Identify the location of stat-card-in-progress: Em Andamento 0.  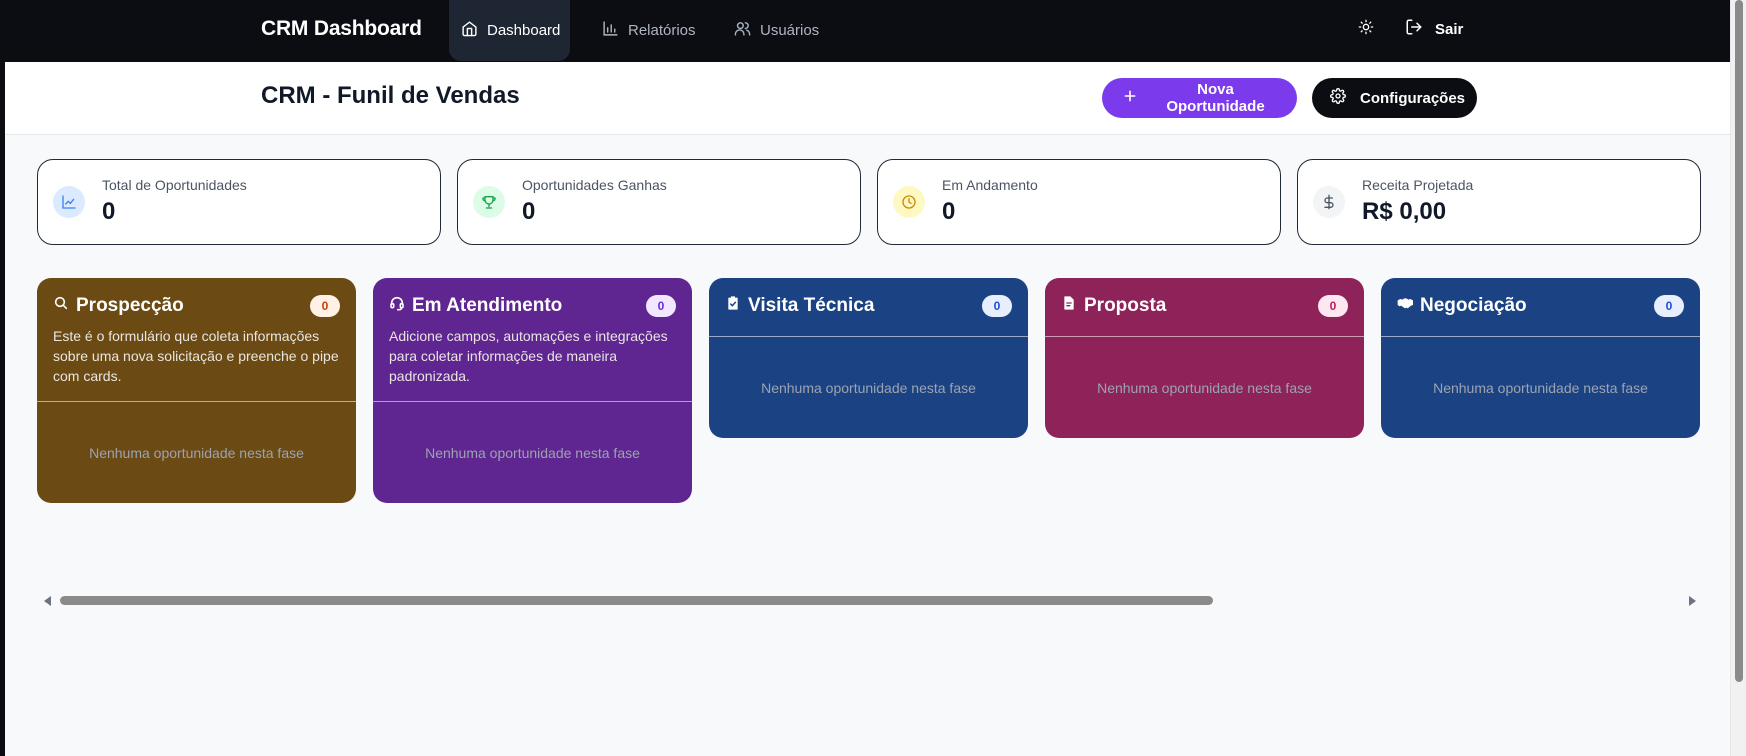
(1079, 202).